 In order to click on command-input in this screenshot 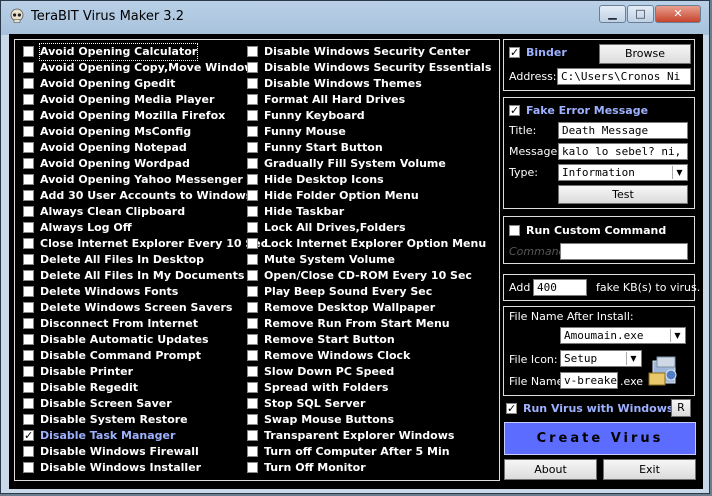, I will do `click(624, 251)`.